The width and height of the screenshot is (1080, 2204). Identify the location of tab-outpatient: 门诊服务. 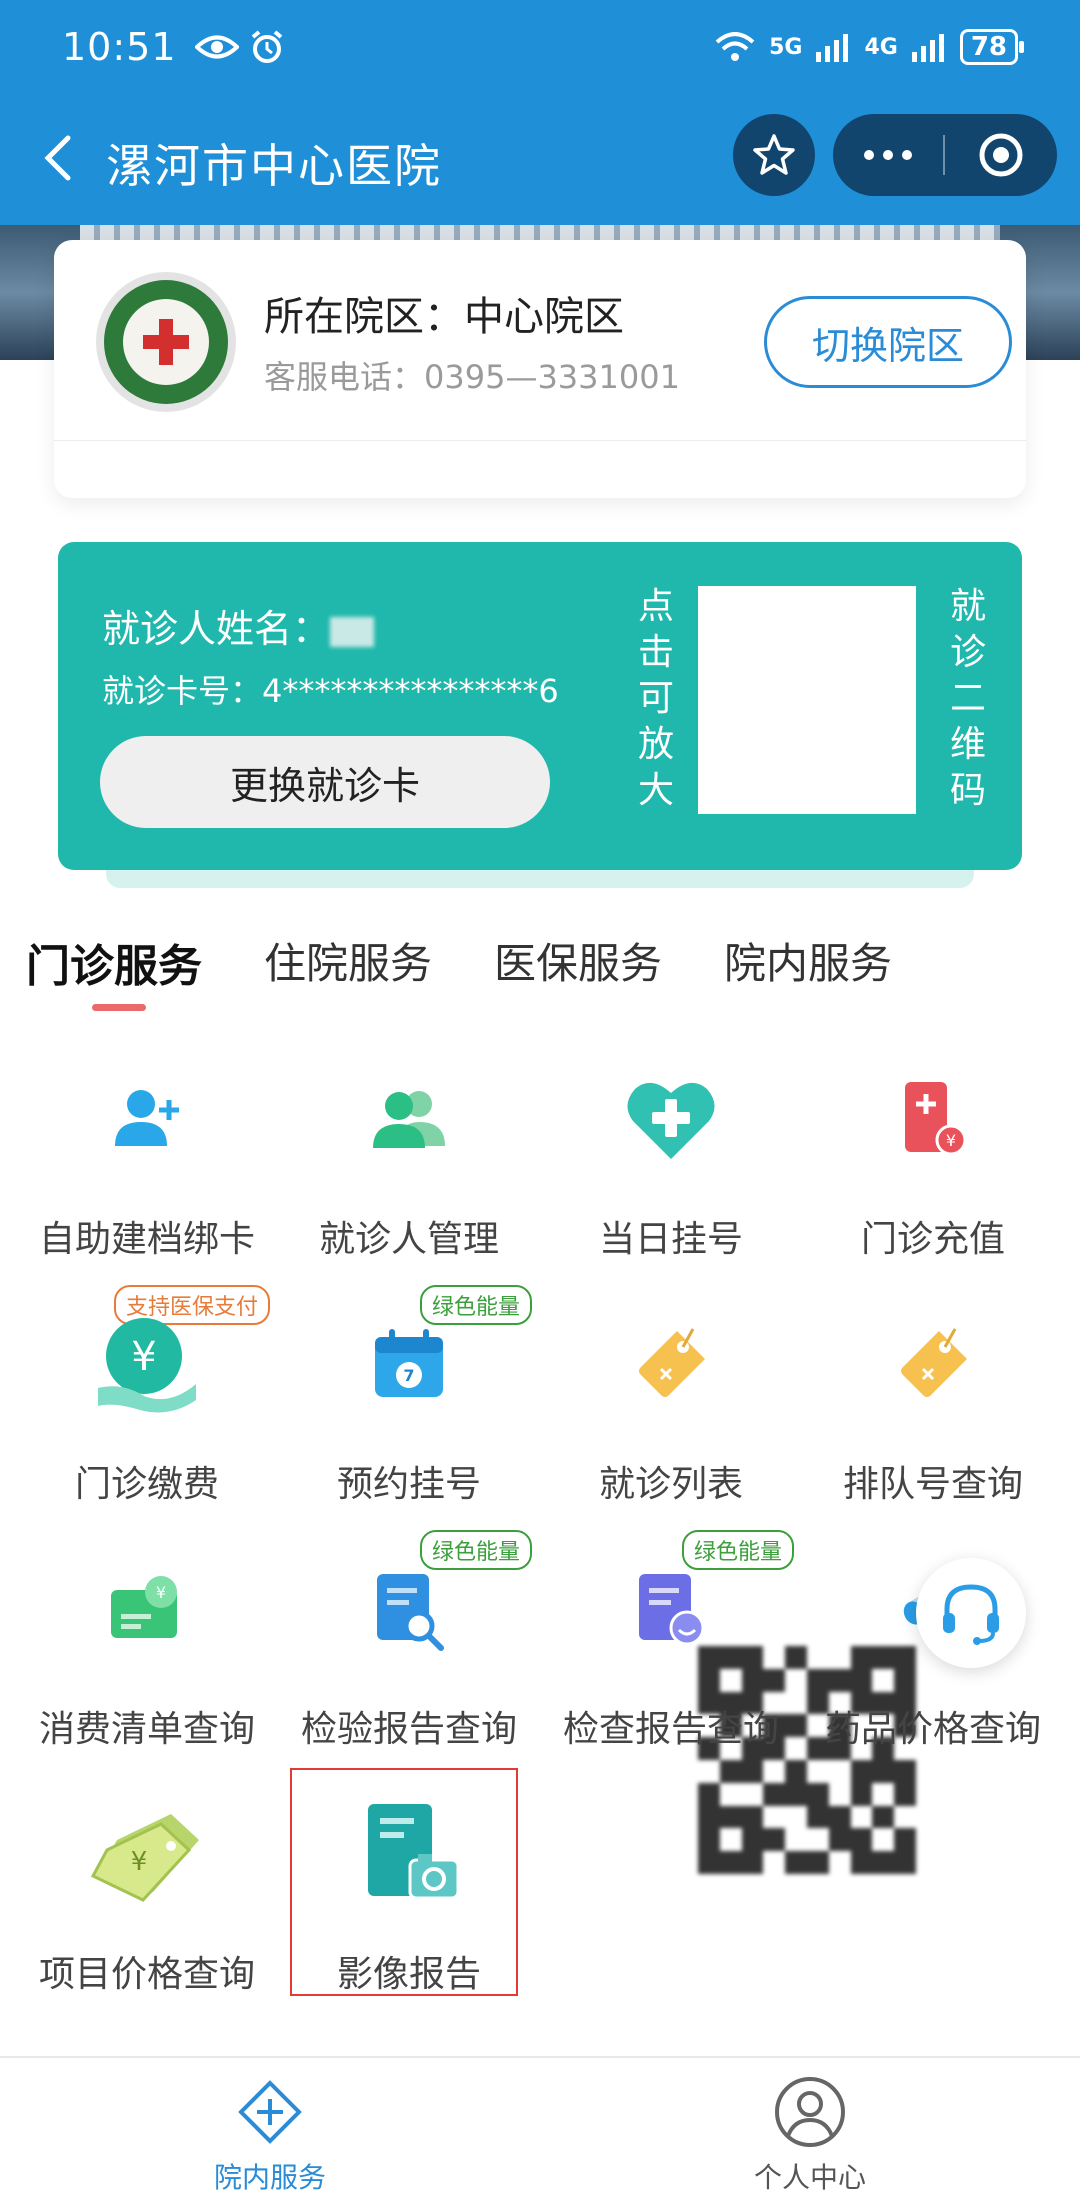
(114, 970).